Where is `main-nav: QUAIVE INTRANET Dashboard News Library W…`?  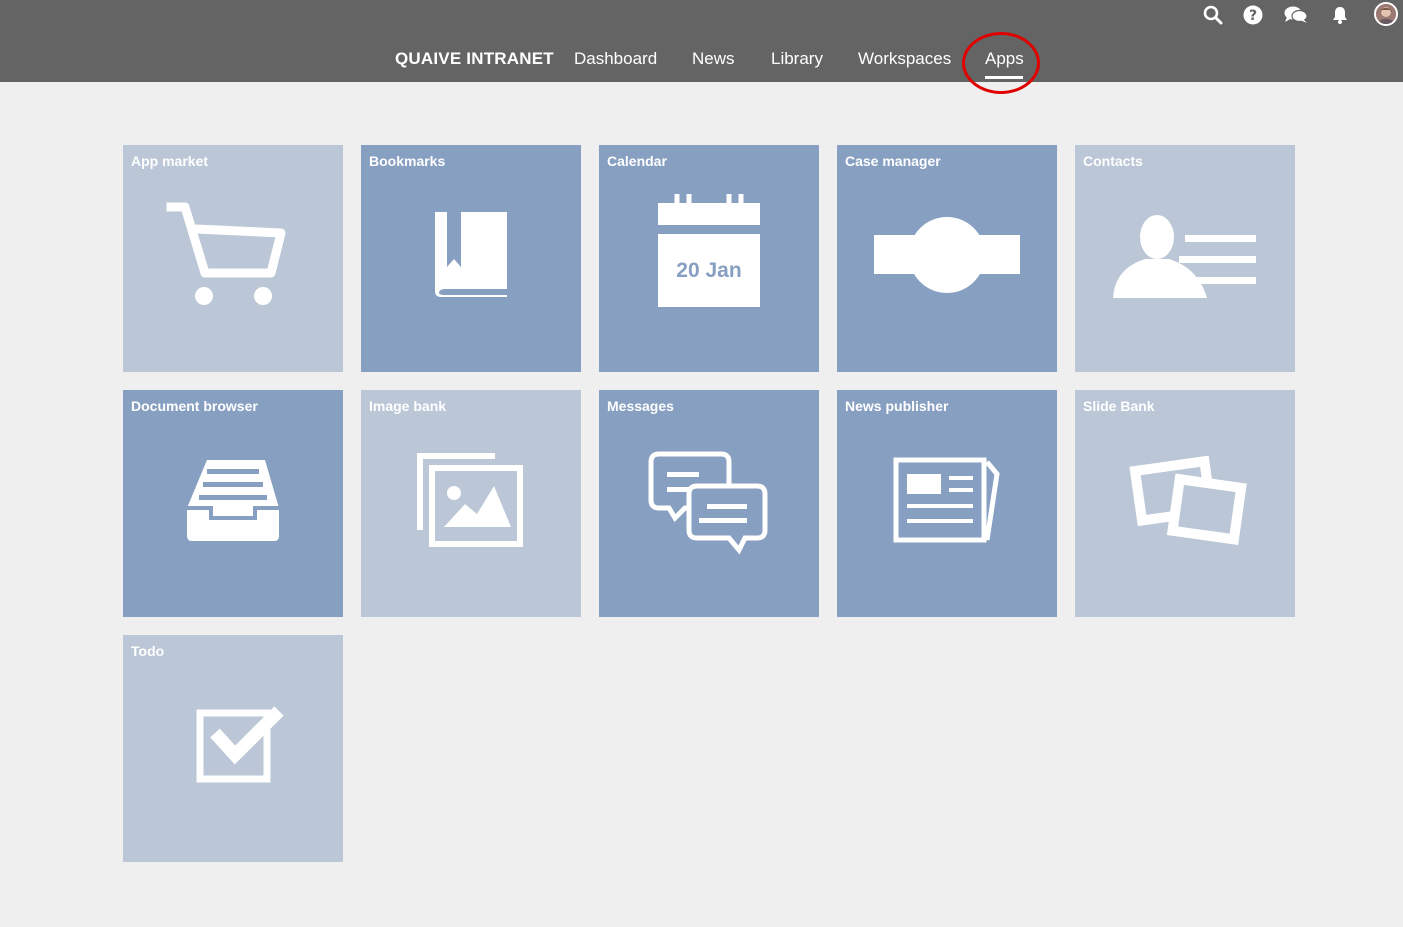 main-nav: QUAIVE INTRANET Dashboard News Library W… is located at coordinates (701, 47).